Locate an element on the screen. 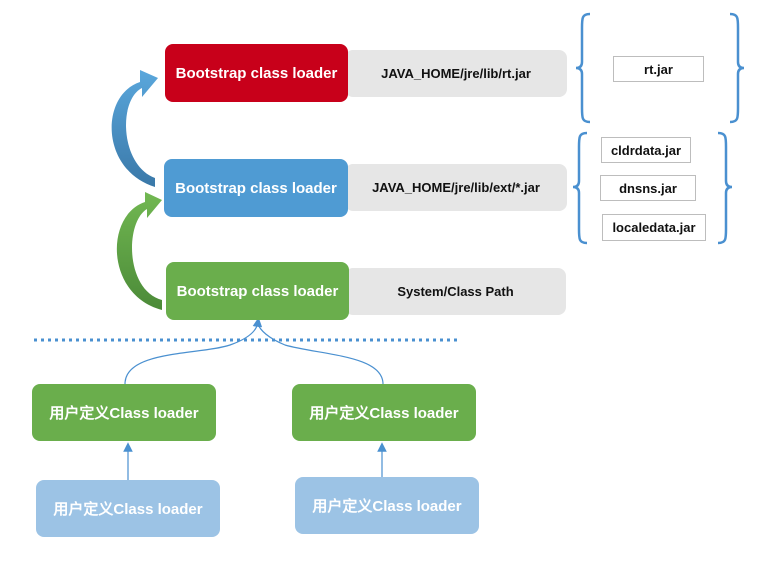  user-loader-parent-right: 用户定义Class loader is located at coordinates (384, 412).